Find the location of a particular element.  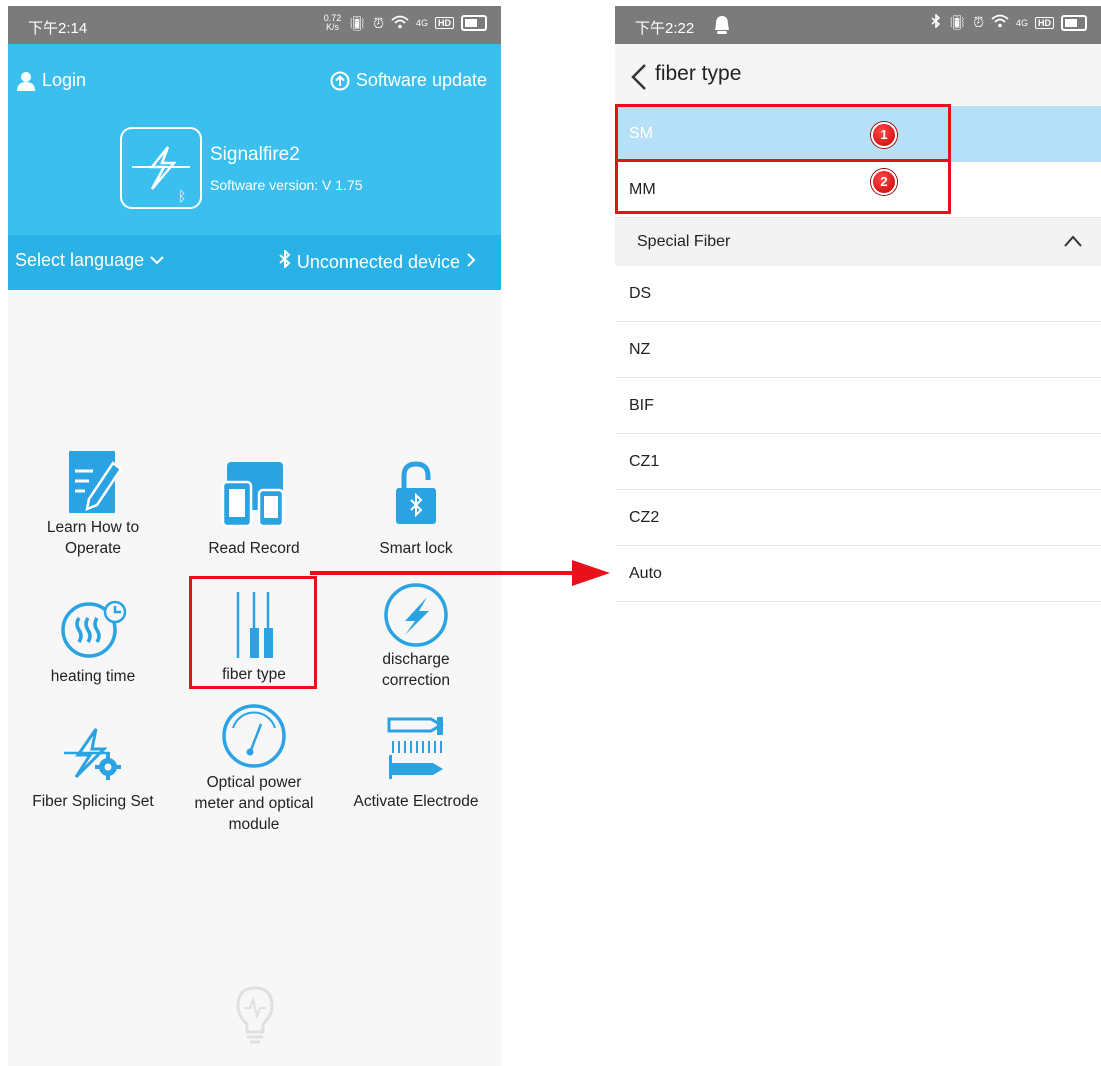

learn-label-line1: Learn How to is located at coordinates (93, 527).